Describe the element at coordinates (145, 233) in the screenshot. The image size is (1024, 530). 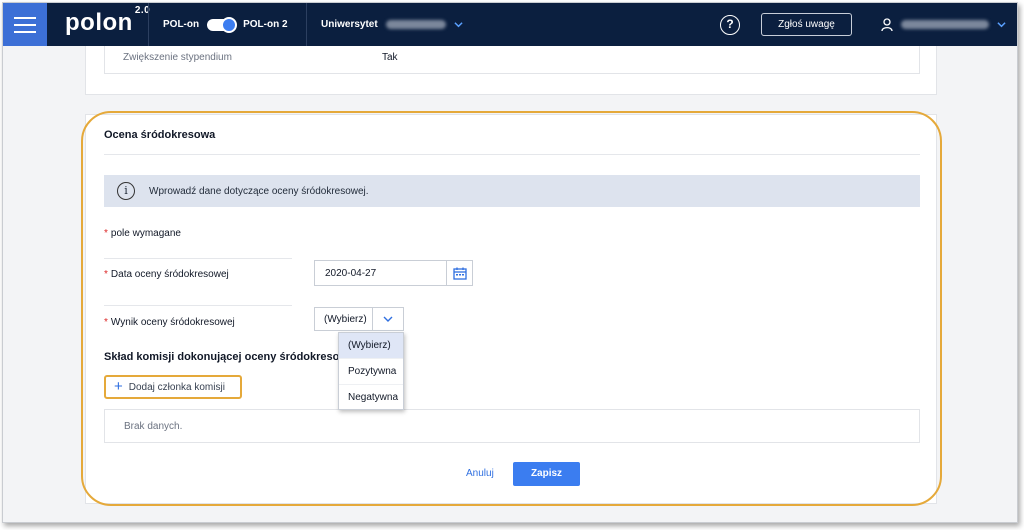
I see `required-note-text: pole wymagane` at that location.